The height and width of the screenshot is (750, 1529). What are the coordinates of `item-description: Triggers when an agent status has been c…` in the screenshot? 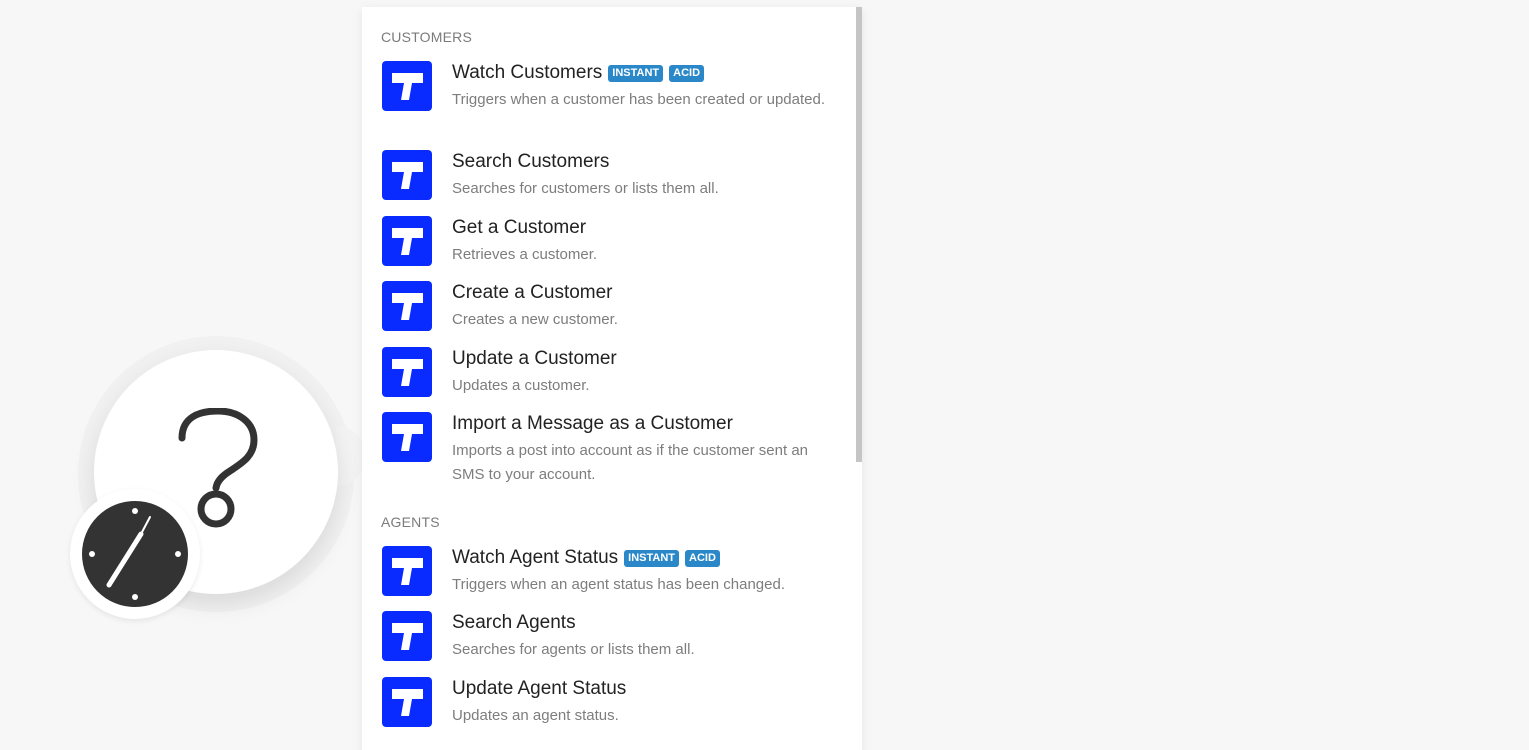 It's located at (619, 584).